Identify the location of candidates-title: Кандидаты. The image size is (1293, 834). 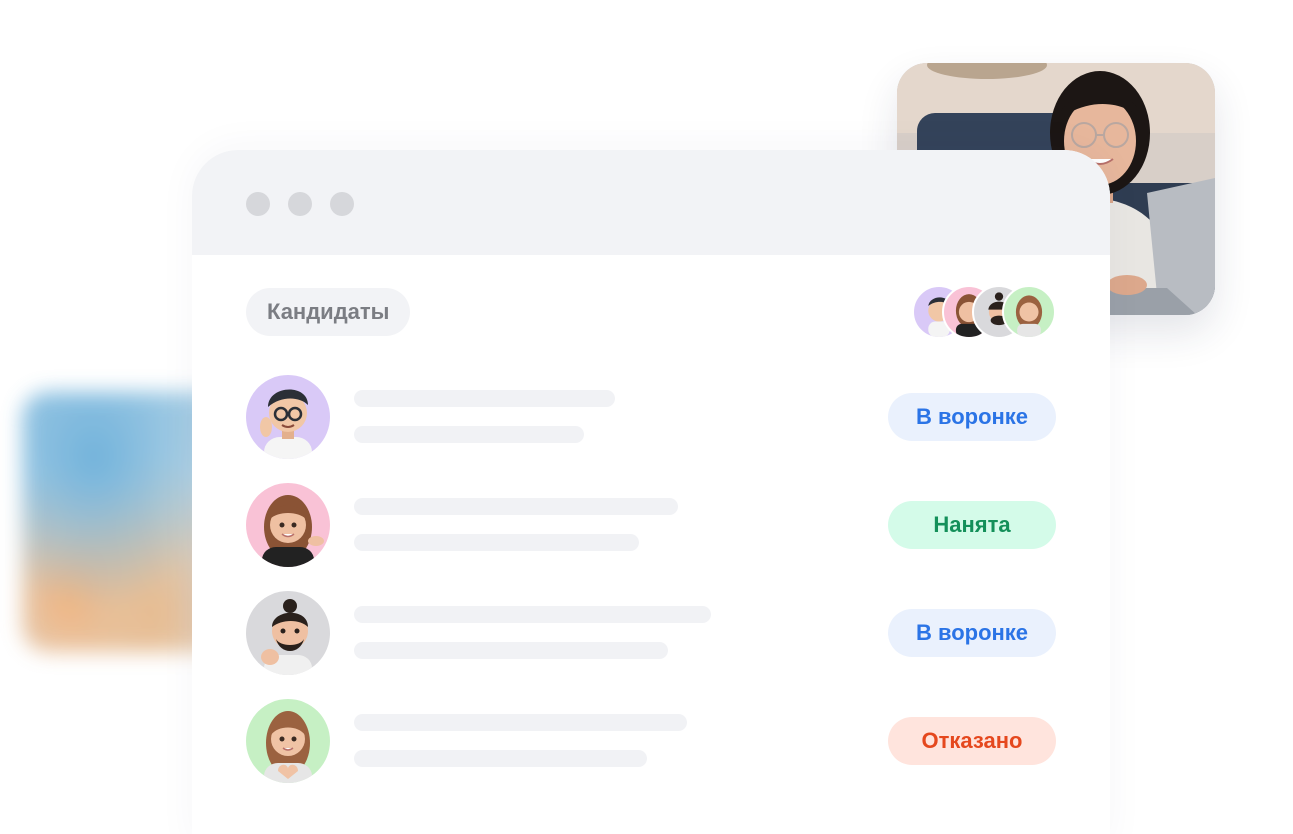
(328, 312).